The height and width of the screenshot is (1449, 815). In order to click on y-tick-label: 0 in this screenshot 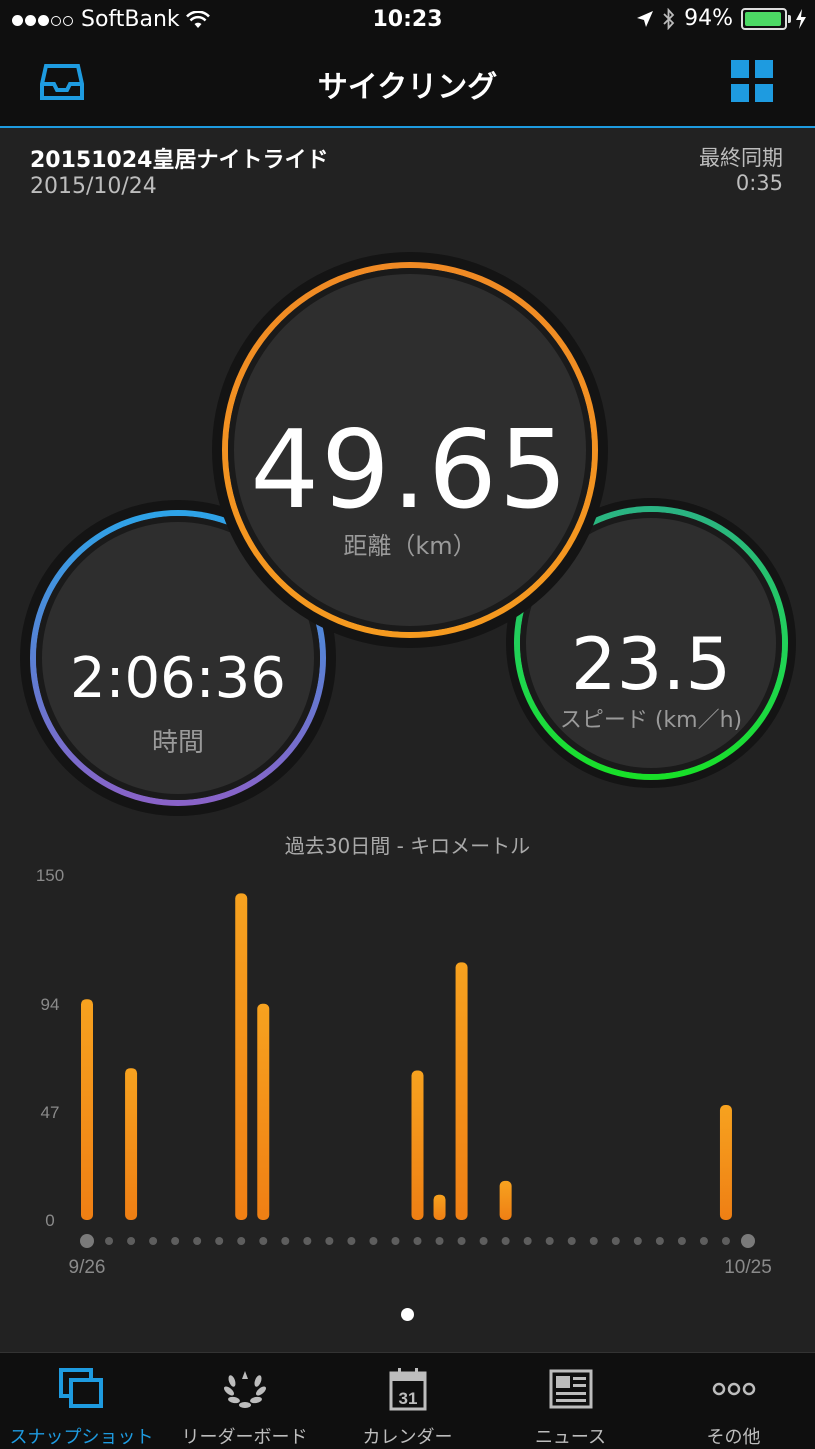, I will do `click(49, 1220)`.